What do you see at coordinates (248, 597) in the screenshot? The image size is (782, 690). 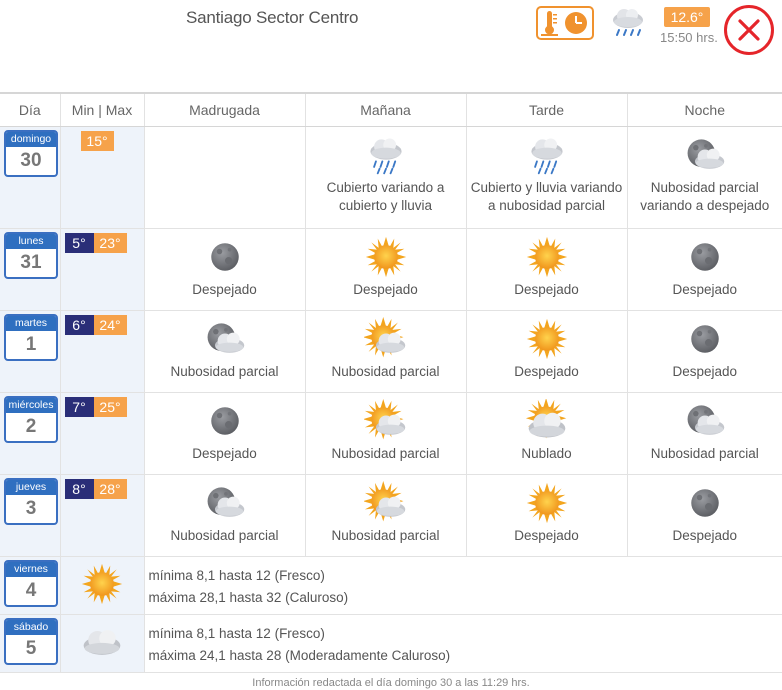 I see `max-range-text: máxima 28,1 hasta 32 (Caluroso)` at bounding box center [248, 597].